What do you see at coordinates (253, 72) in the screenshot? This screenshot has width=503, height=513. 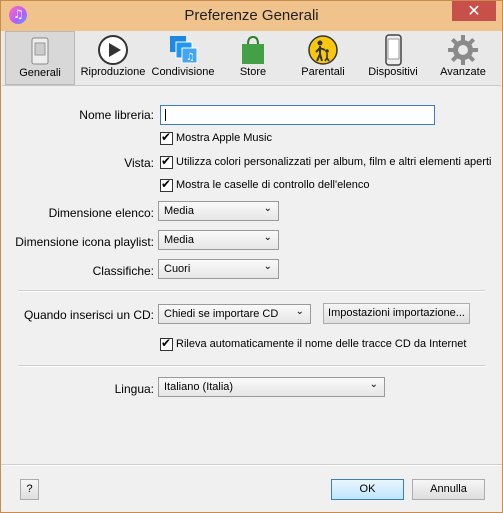 I see `tab-label: Store` at bounding box center [253, 72].